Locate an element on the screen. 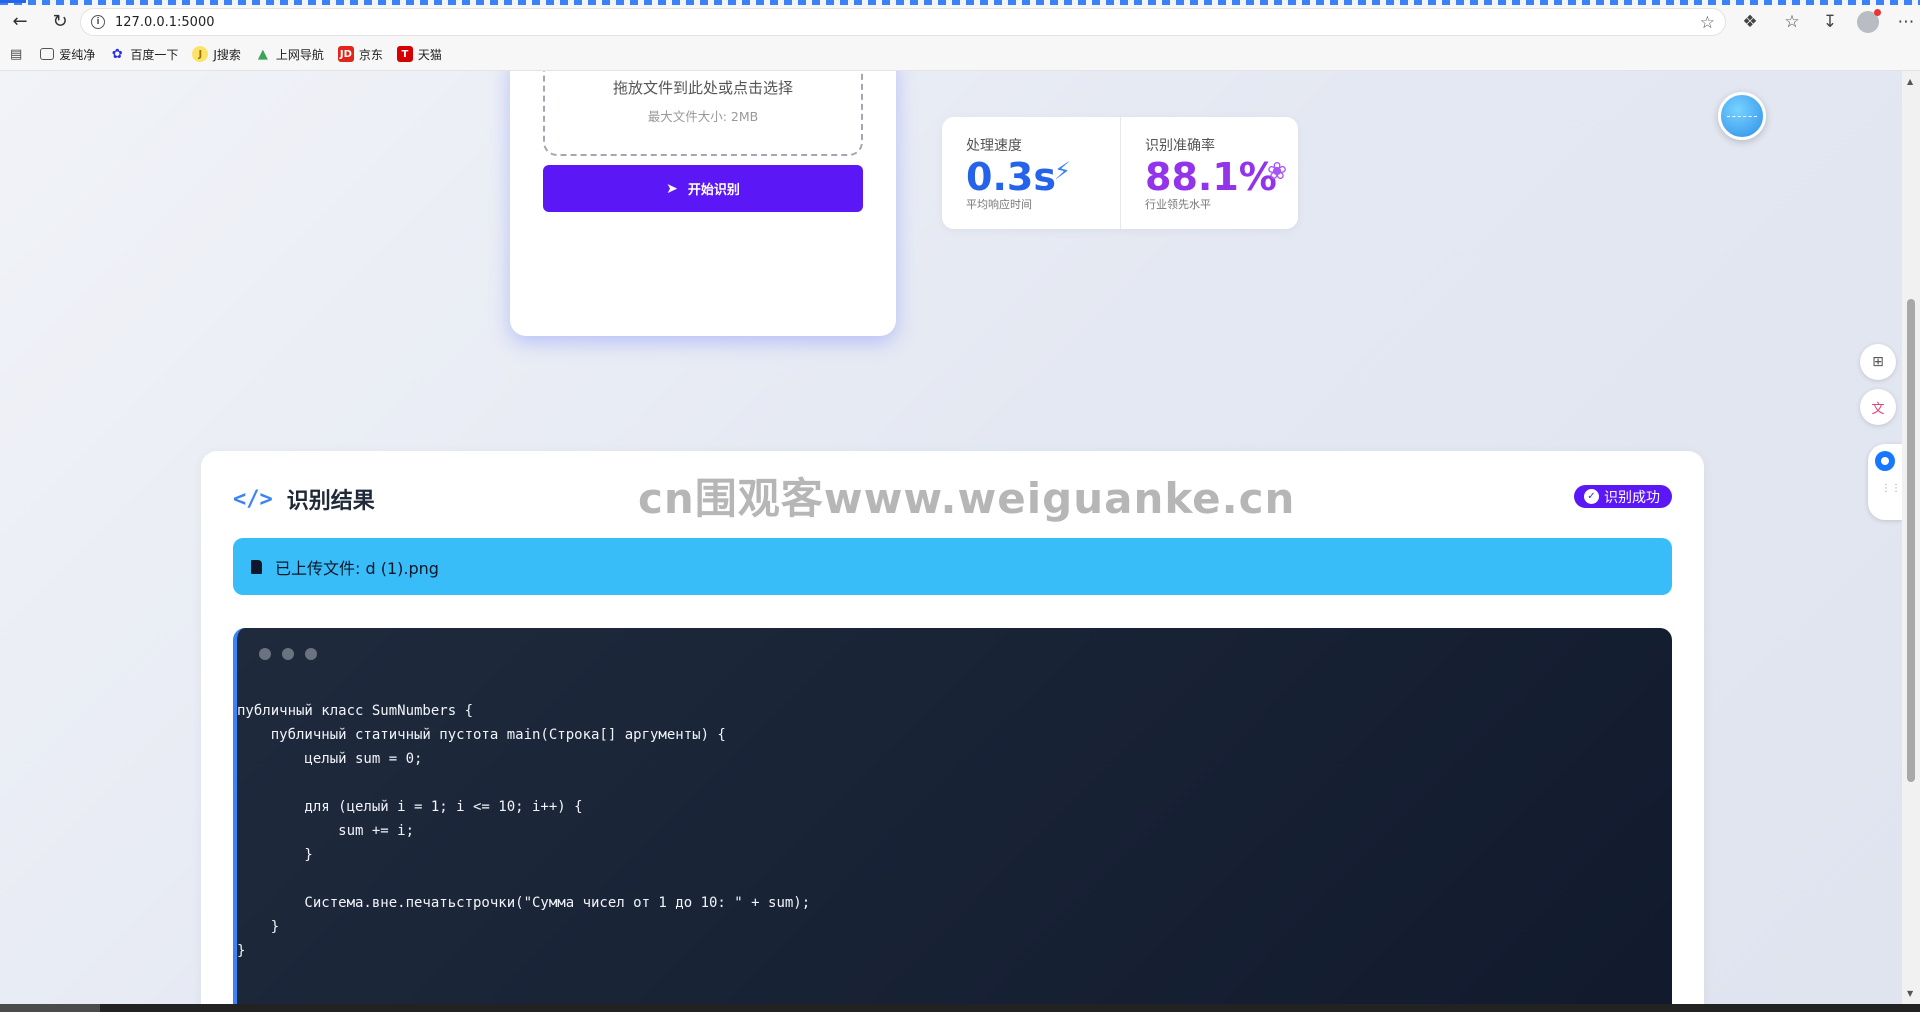  bookmark-label: 上网导航 is located at coordinates (299, 54).